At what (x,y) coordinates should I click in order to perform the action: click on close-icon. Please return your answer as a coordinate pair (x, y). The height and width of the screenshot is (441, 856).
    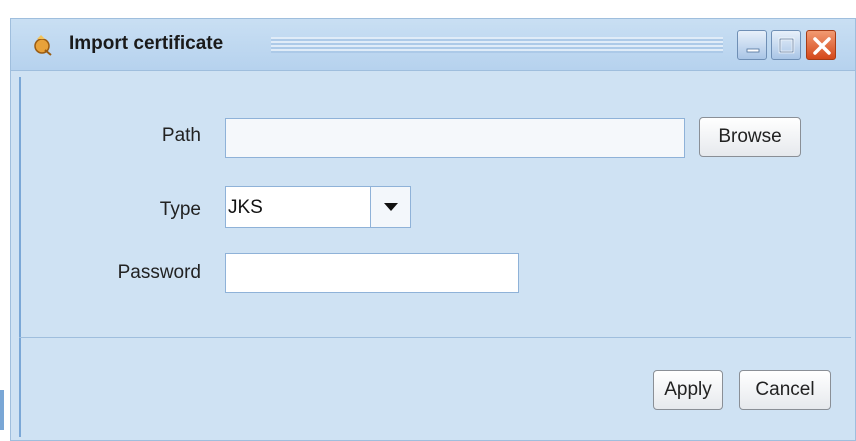
    Looking at the image, I should click on (822, 46).